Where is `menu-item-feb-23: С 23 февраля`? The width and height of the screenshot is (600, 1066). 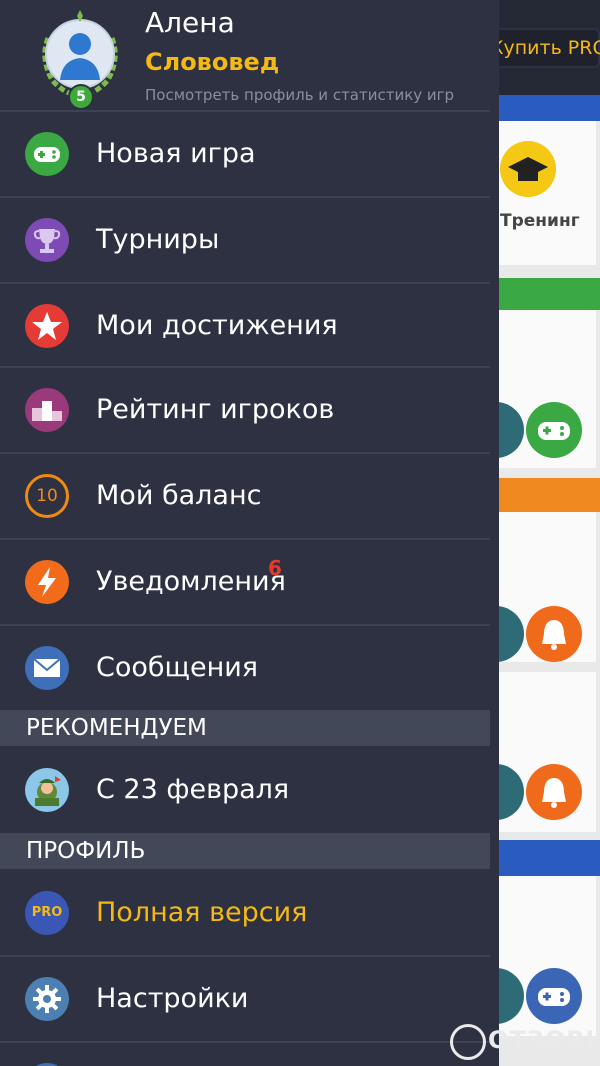 menu-item-feb-23: С 23 февраля is located at coordinates (245, 790).